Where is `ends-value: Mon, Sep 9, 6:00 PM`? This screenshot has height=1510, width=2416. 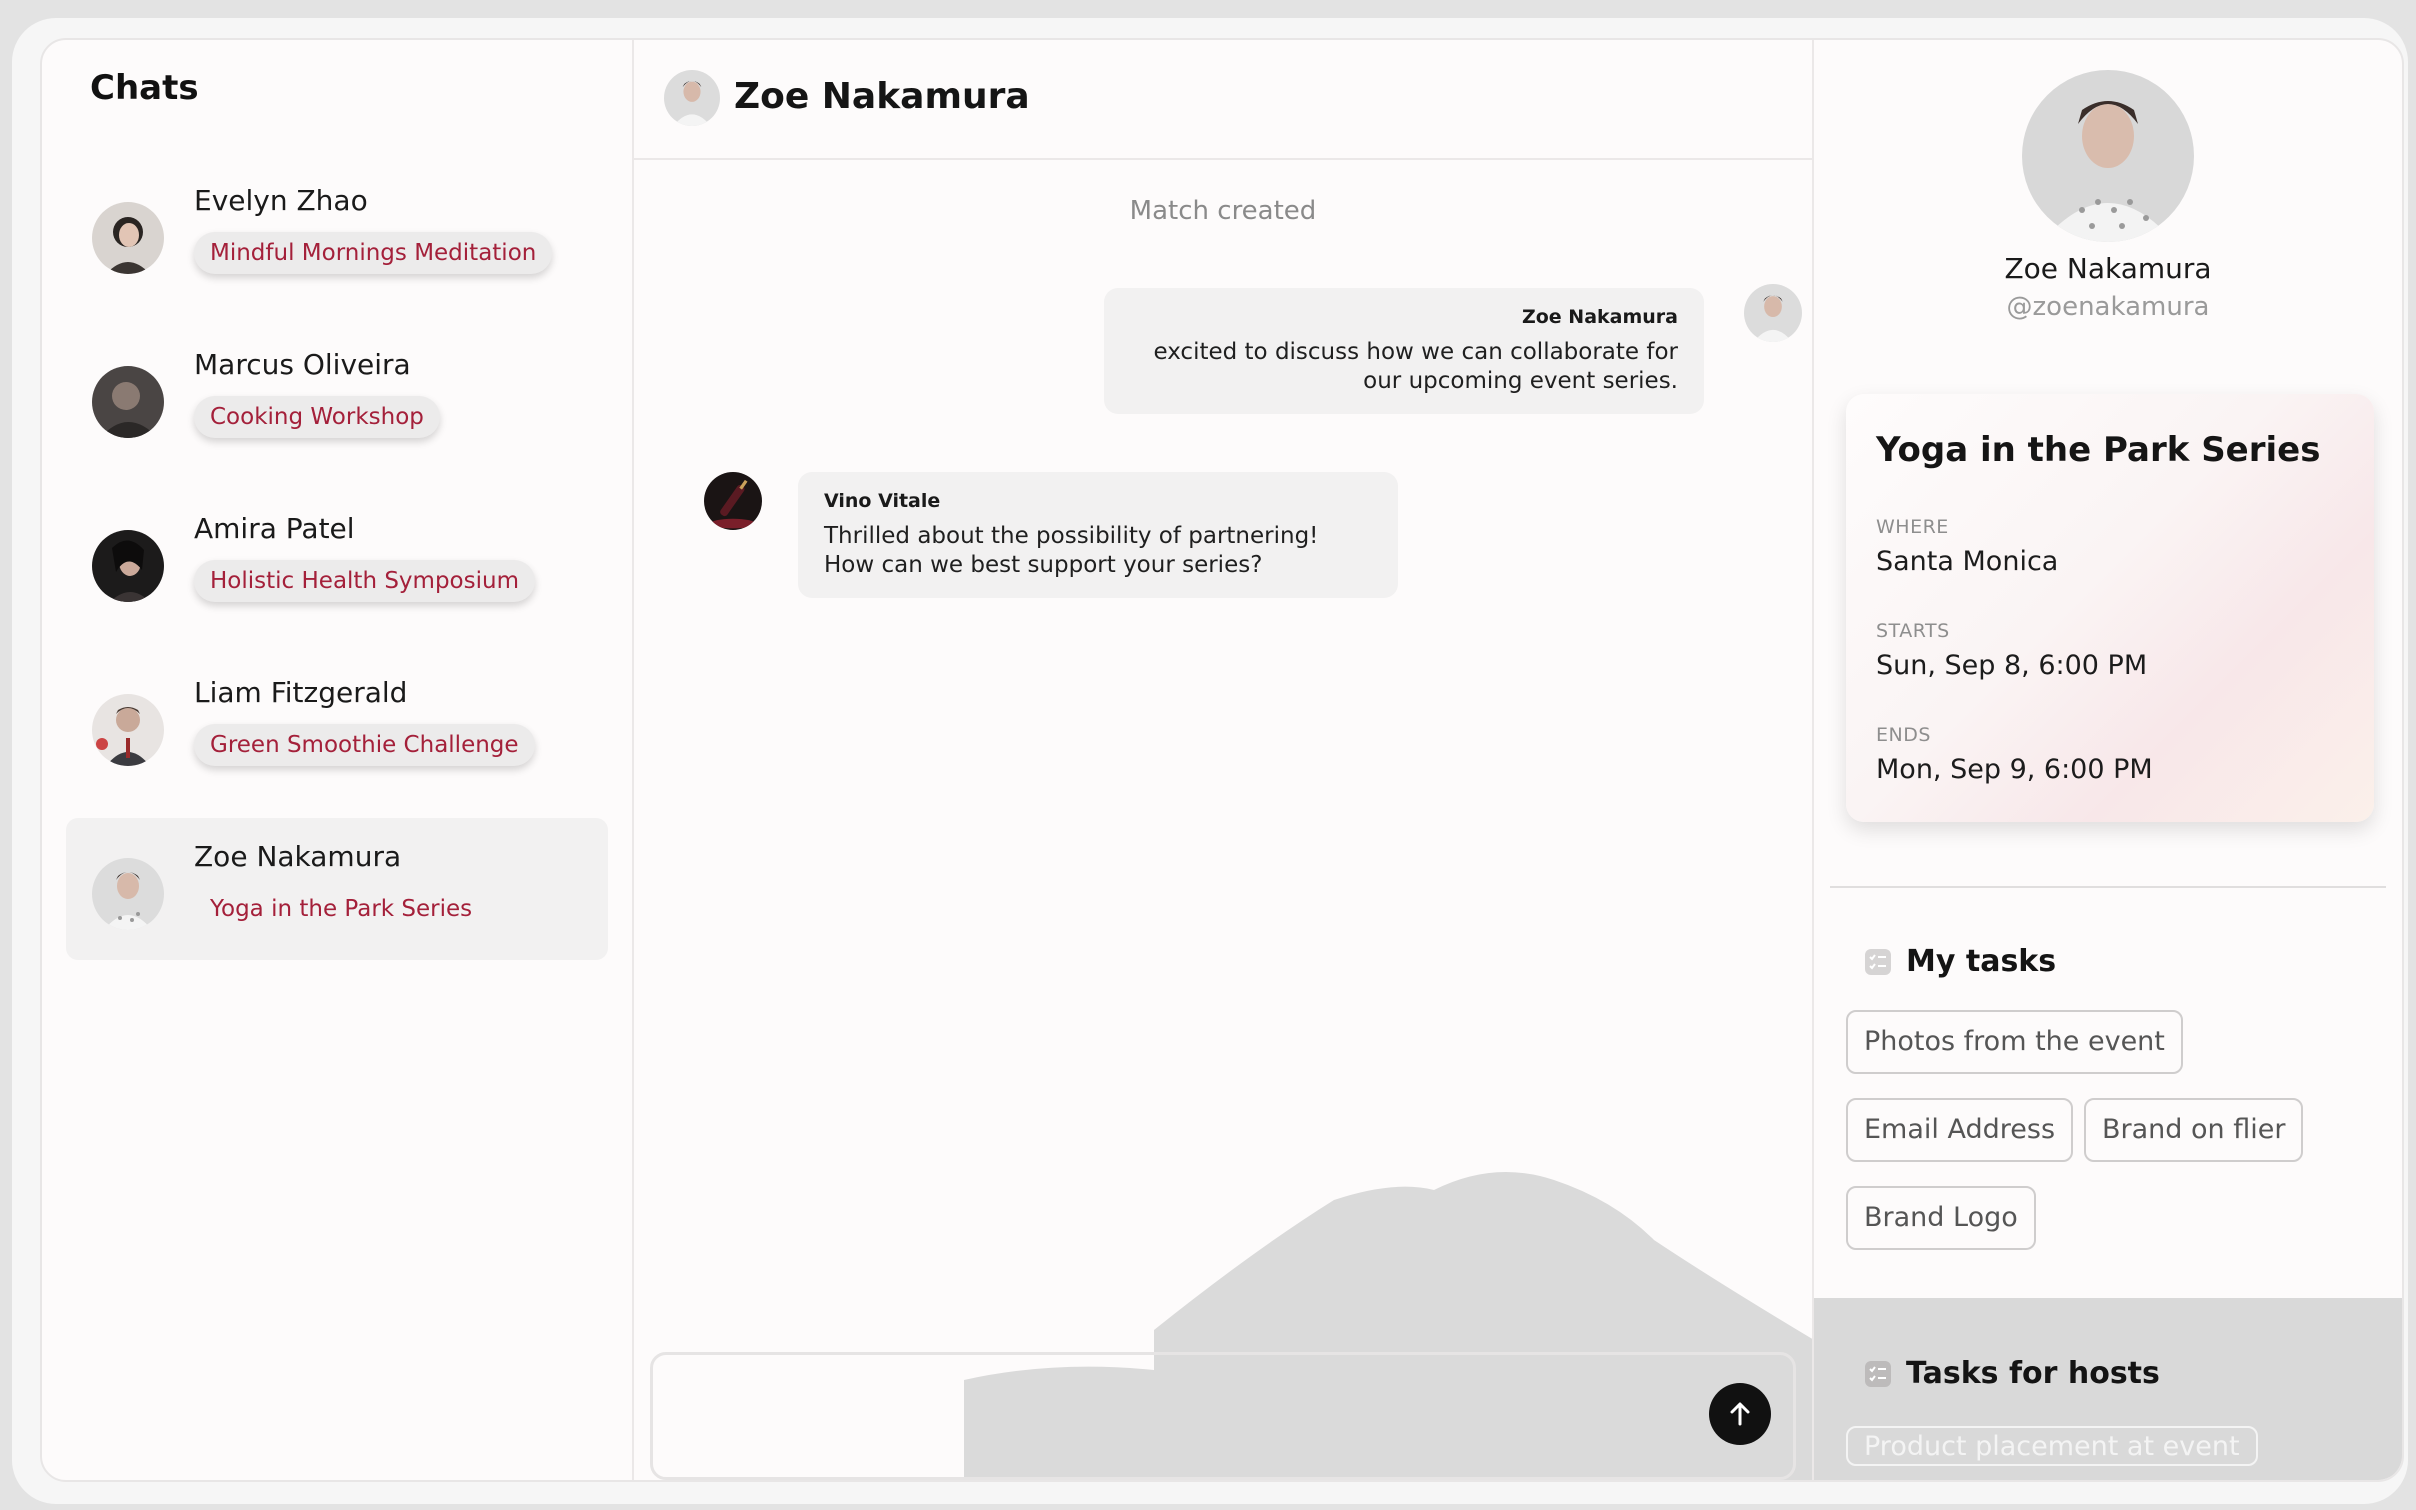 ends-value: Mon, Sep 9, 6:00 PM is located at coordinates (2014, 769).